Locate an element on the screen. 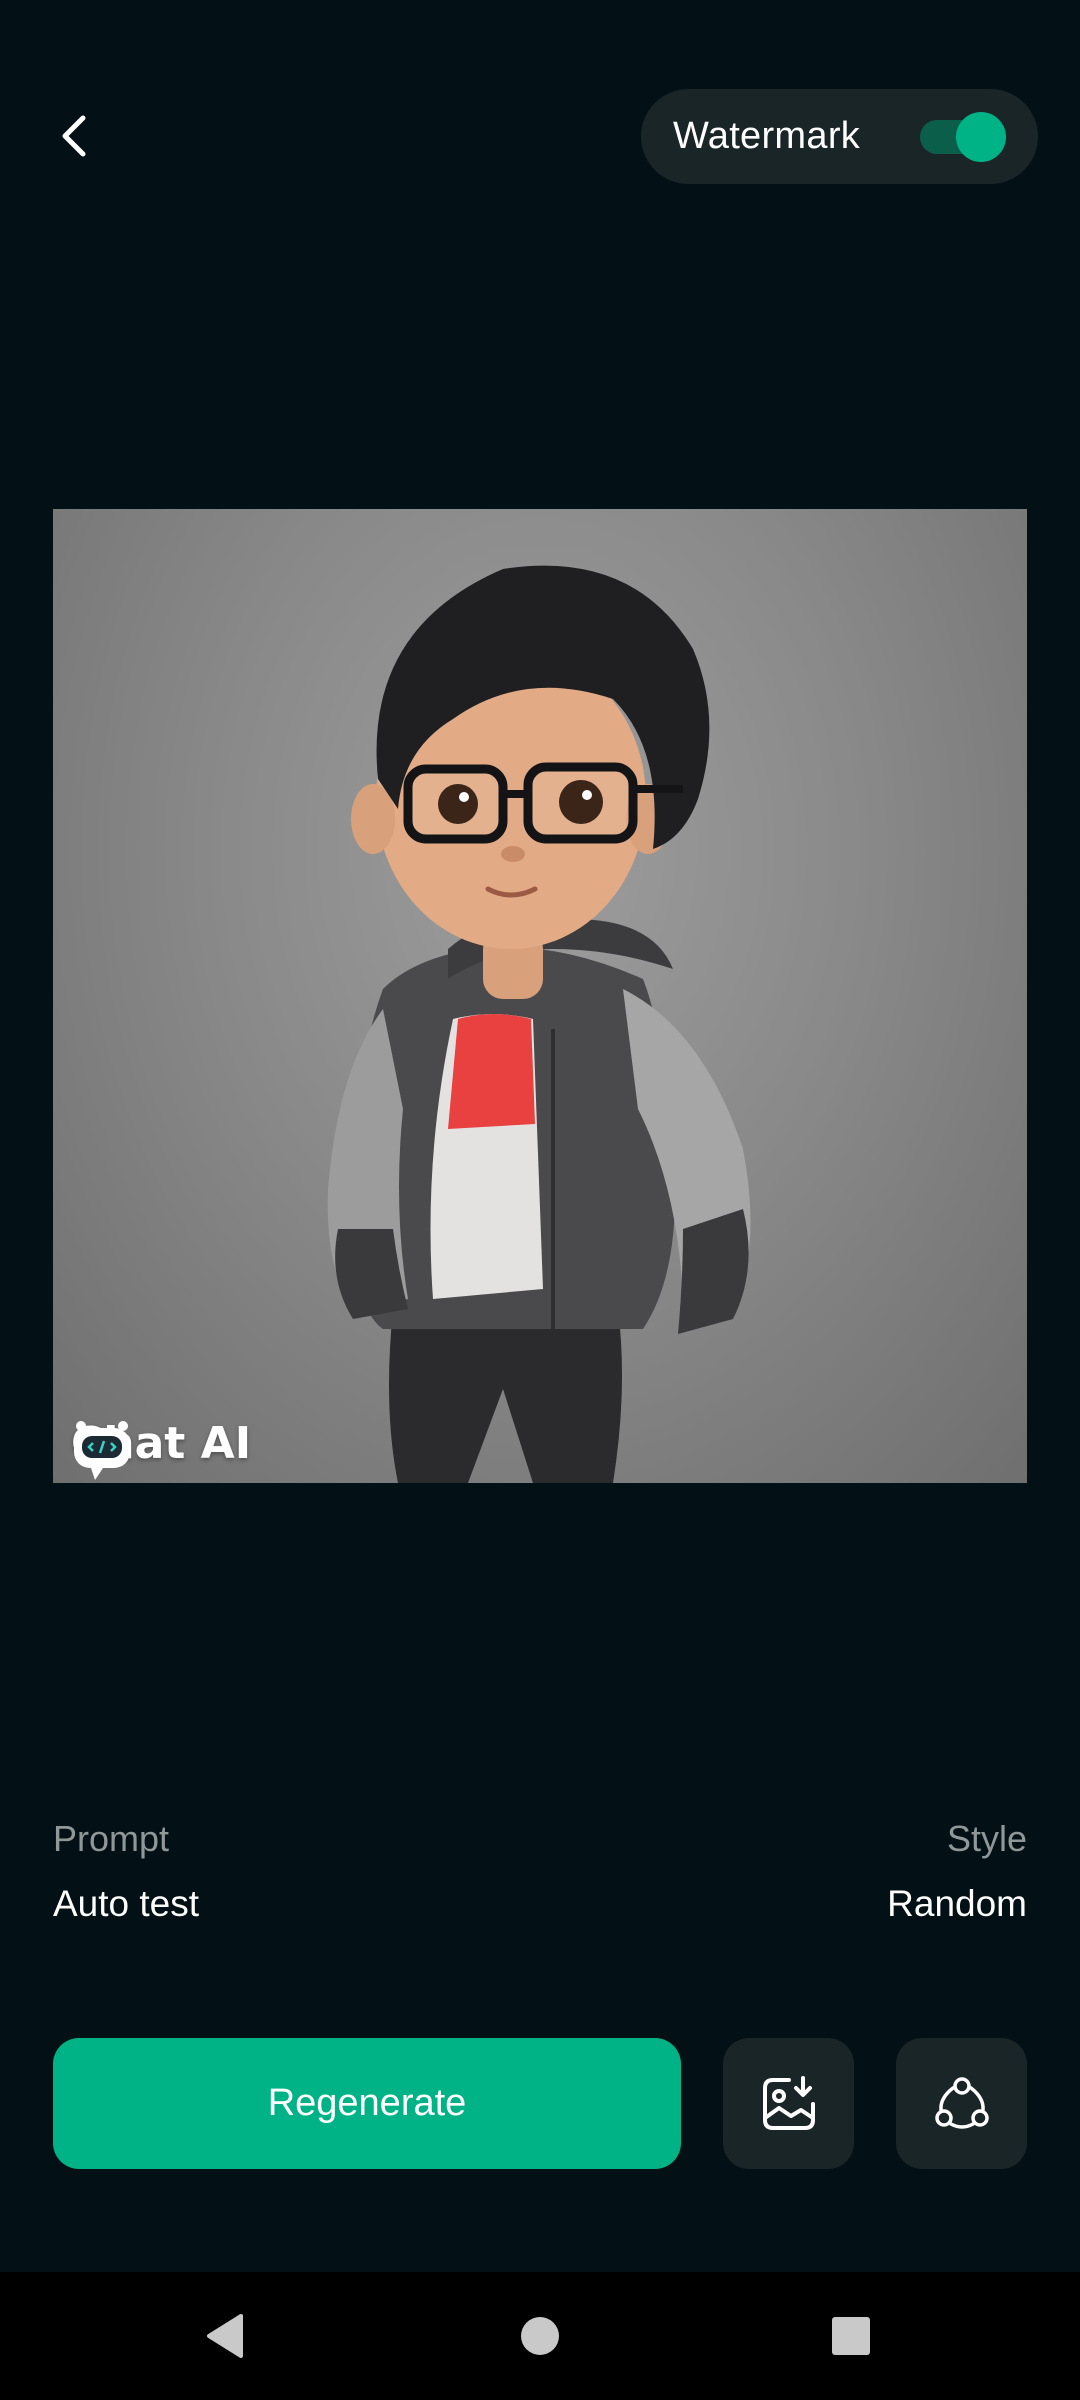 This screenshot has width=1080, height=2400. watermark-toggle-container: Watermark is located at coordinates (839, 136).